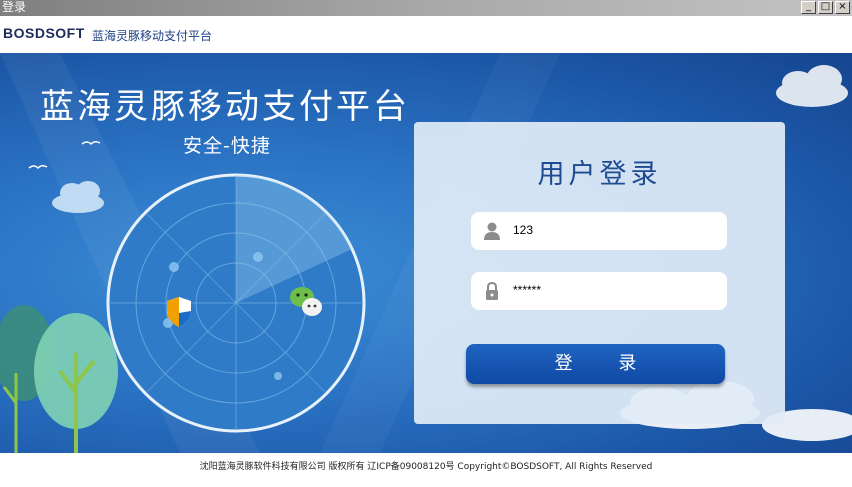 This screenshot has height=487, width=852. Describe the element at coordinates (225, 107) in the screenshot. I see `hero-title: 蓝海灵豚移动支付平台` at that location.